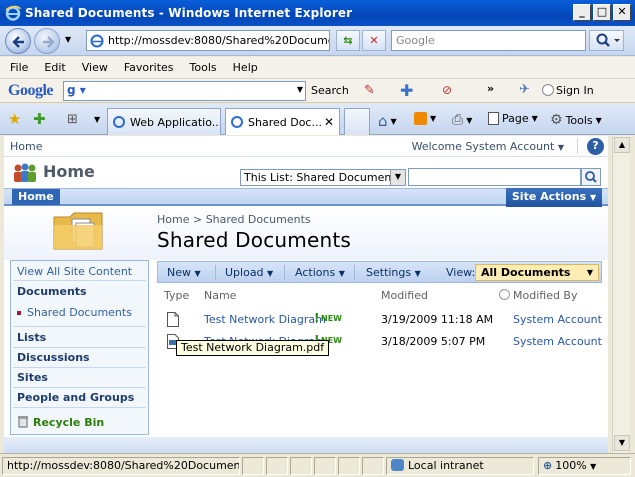 The width and height of the screenshot is (635, 477). I want to click on ie-page-icon, so click(119, 122).